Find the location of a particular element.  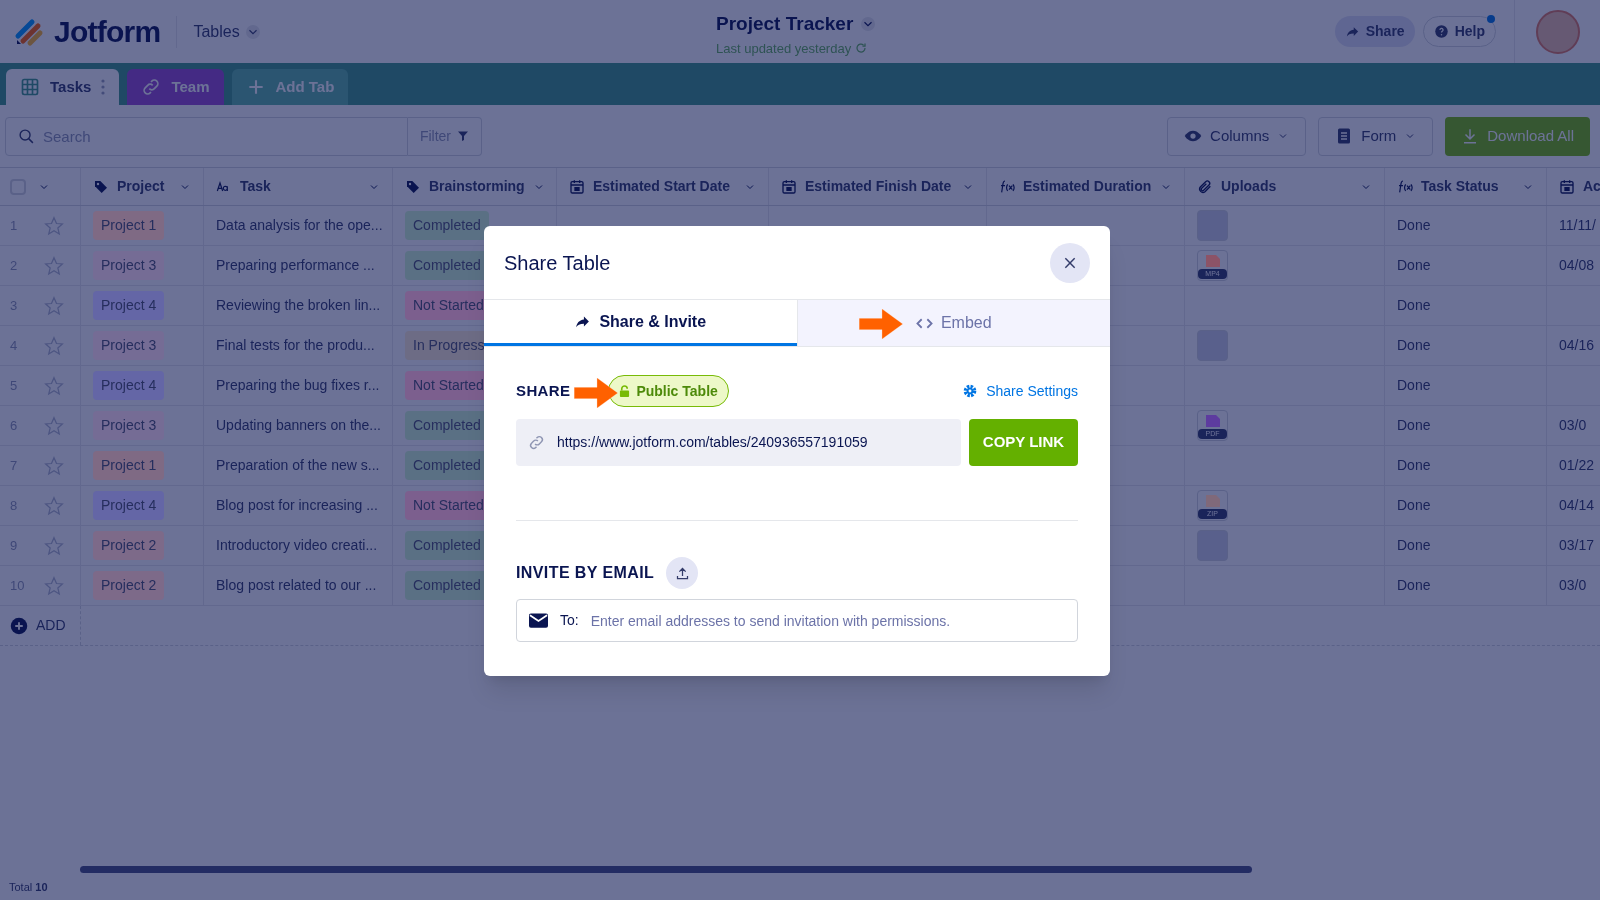

to-label: To: is located at coordinates (569, 620).